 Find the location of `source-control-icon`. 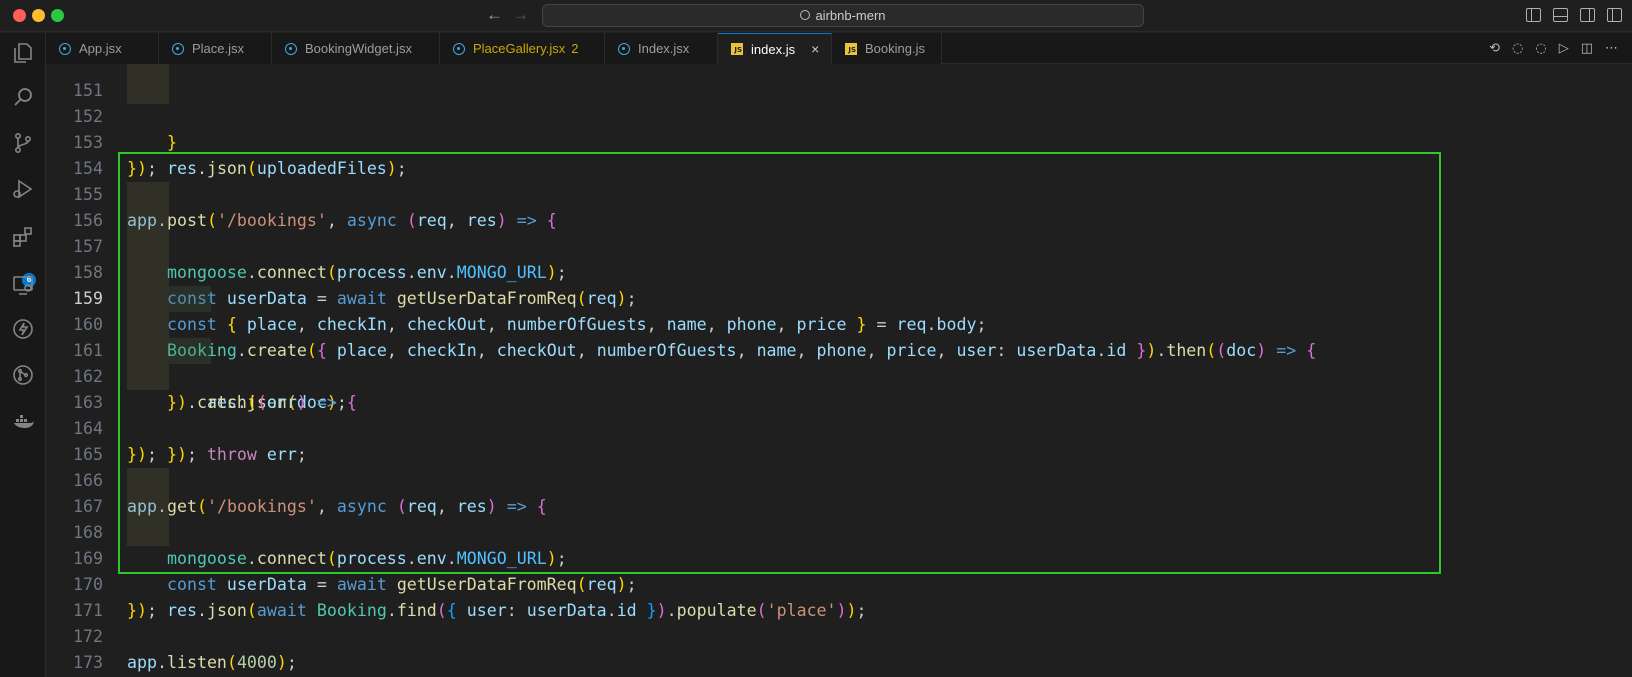

source-control-icon is located at coordinates (23, 144).